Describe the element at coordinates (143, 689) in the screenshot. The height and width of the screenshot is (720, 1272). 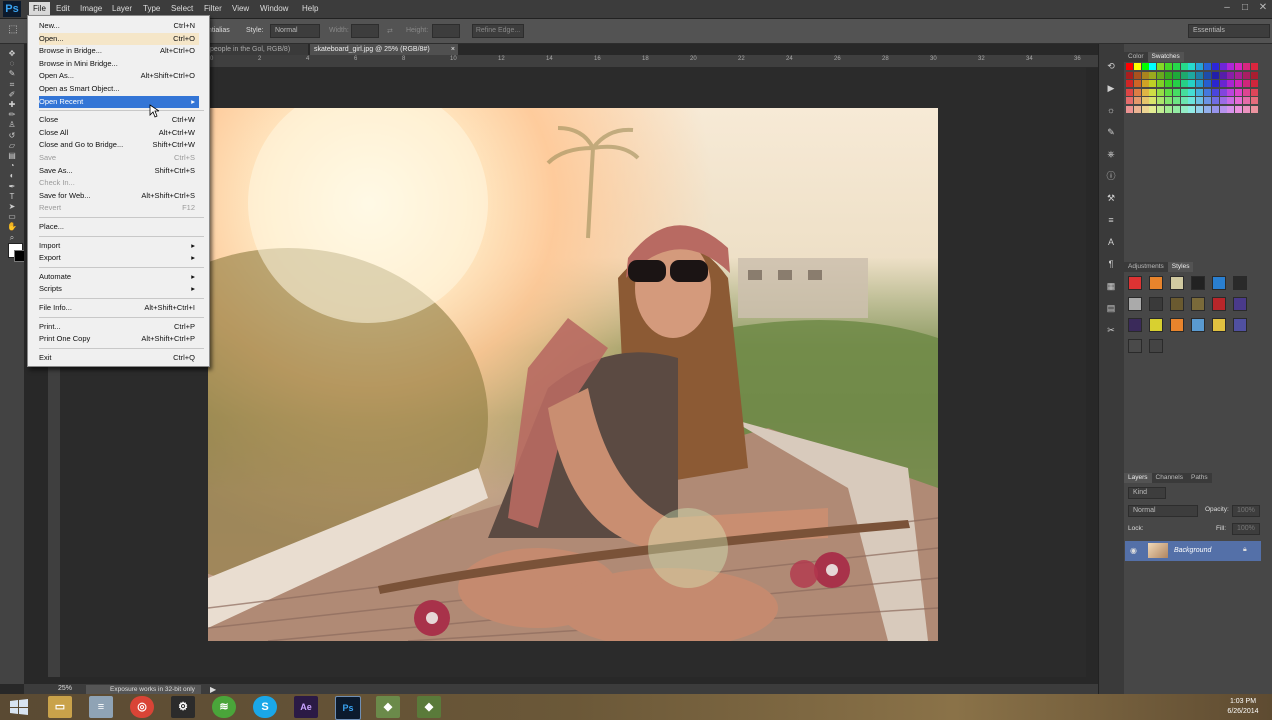
I see `status-message: Exposure works in 32-bit only` at that location.